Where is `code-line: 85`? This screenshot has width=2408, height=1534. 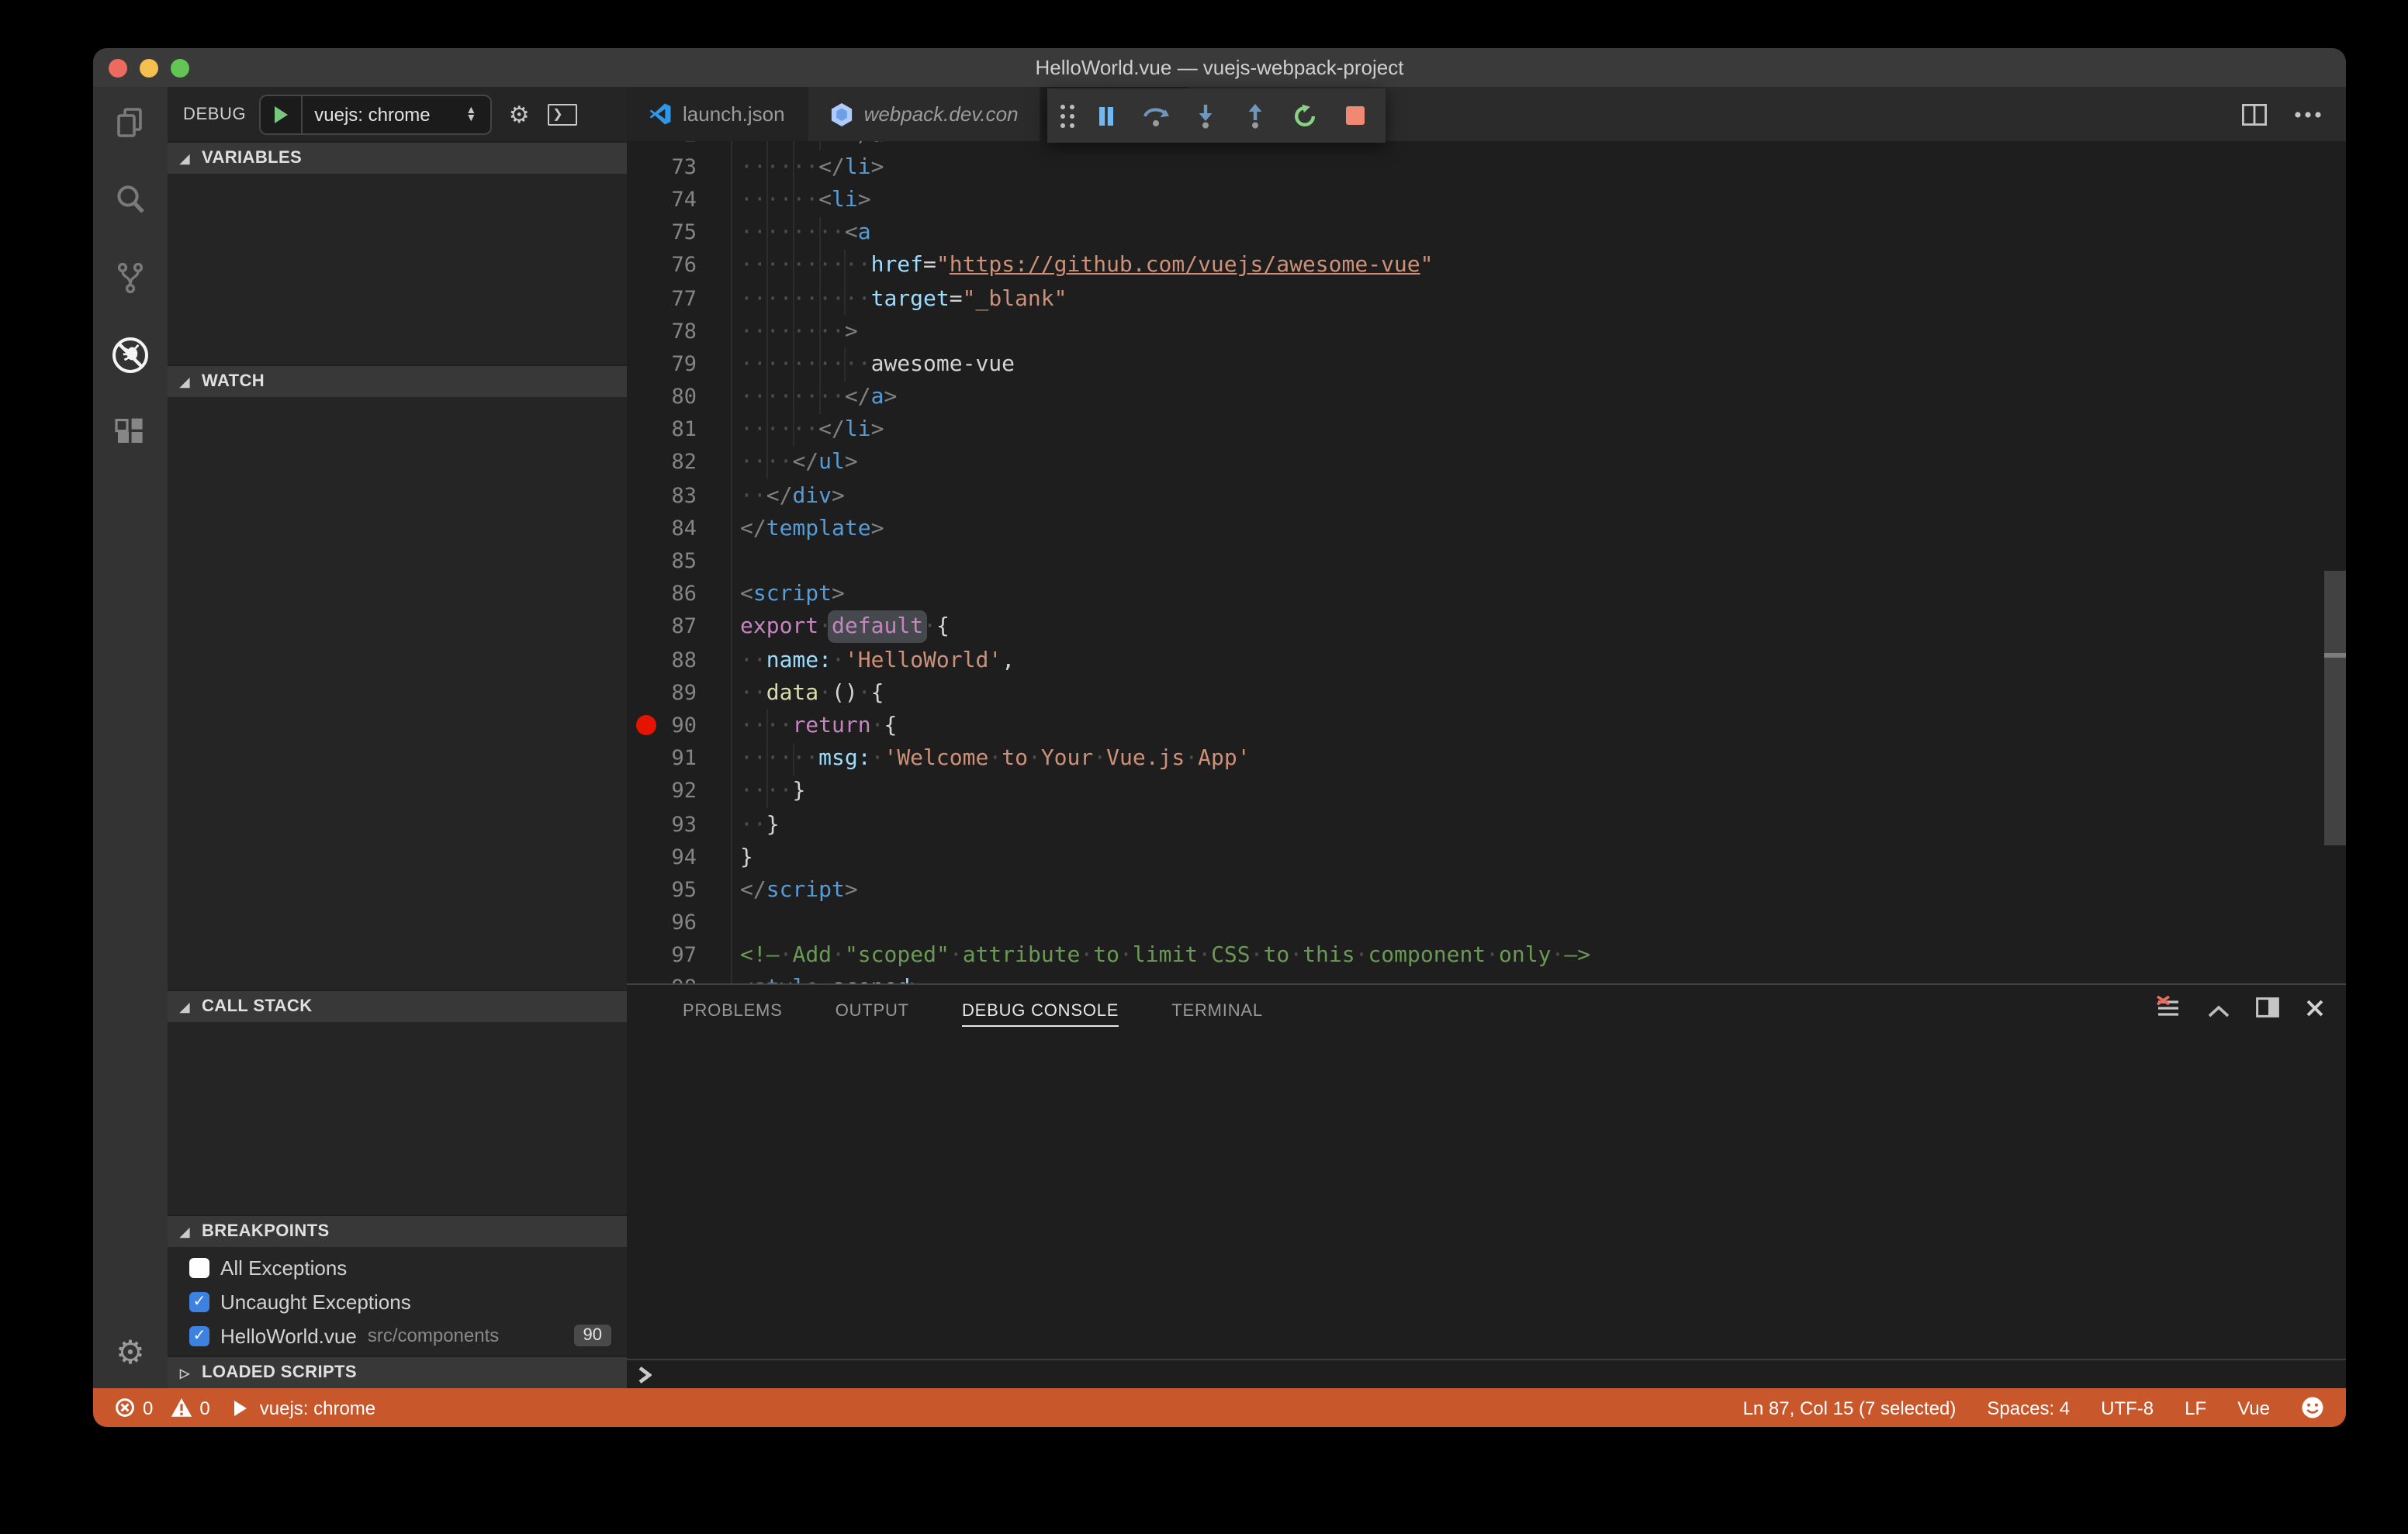
code-line: 85 is located at coordinates (1486, 561).